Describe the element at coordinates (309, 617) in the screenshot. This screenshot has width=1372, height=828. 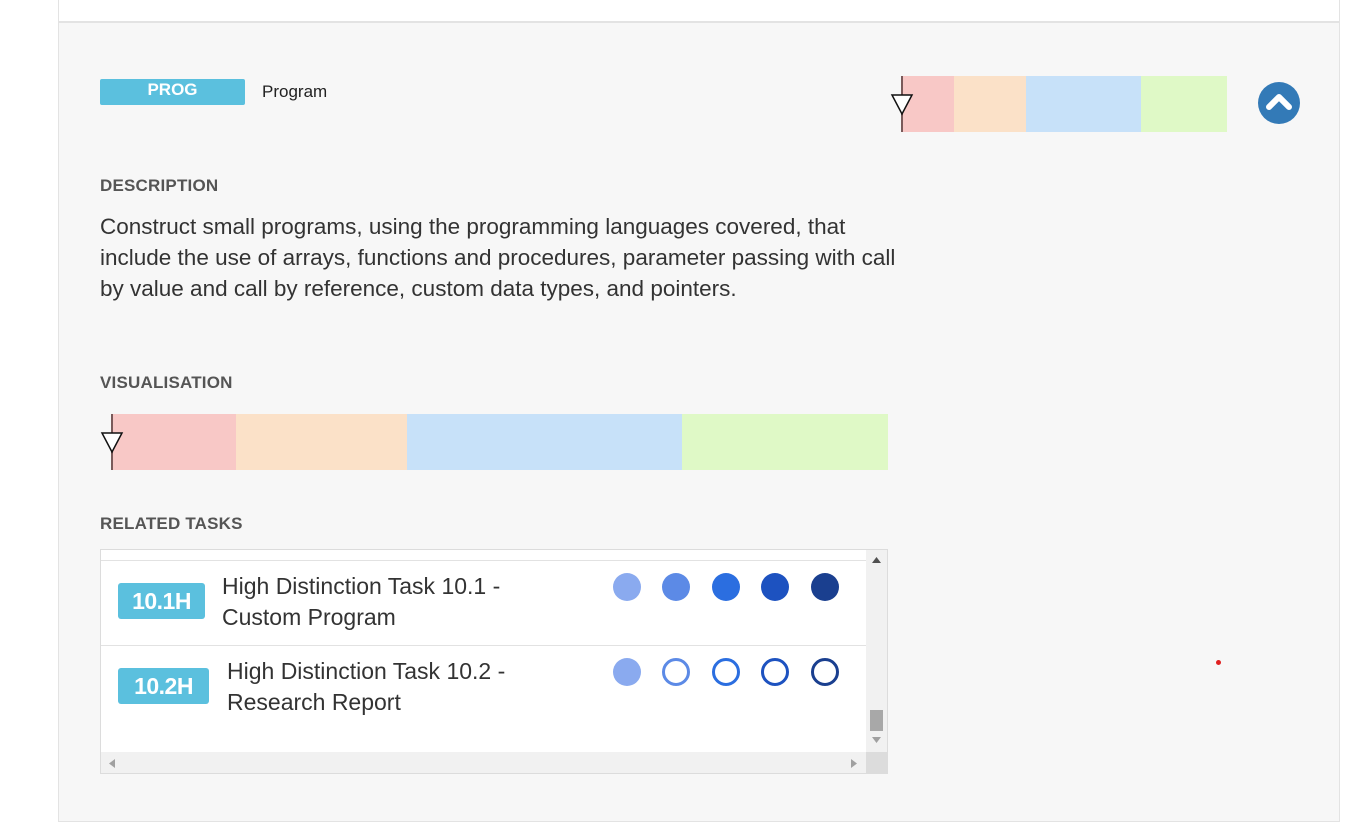
I see `task-title-line: Custom Program` at that location.